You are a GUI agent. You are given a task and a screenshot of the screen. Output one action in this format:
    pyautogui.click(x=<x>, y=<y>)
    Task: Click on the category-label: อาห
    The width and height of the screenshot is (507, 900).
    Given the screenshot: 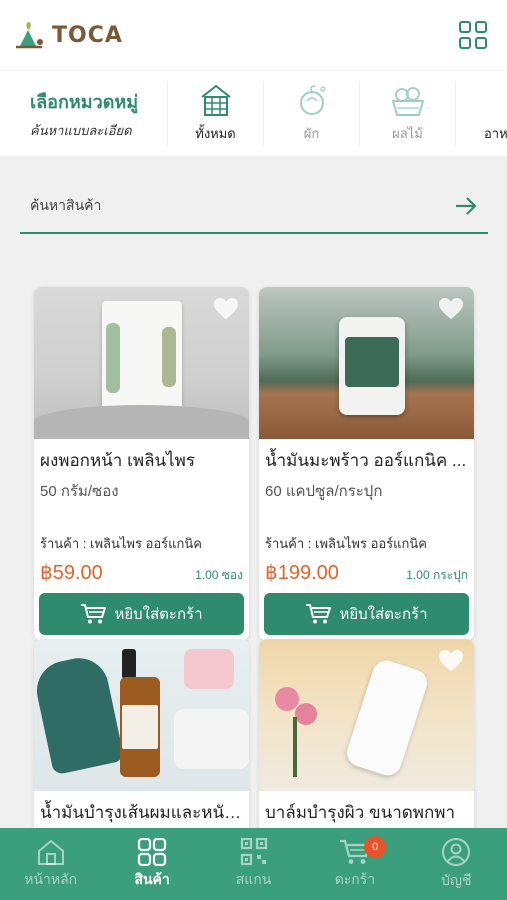 What is the action you would take?
    pyautogui.click(x=495, y=133)
    